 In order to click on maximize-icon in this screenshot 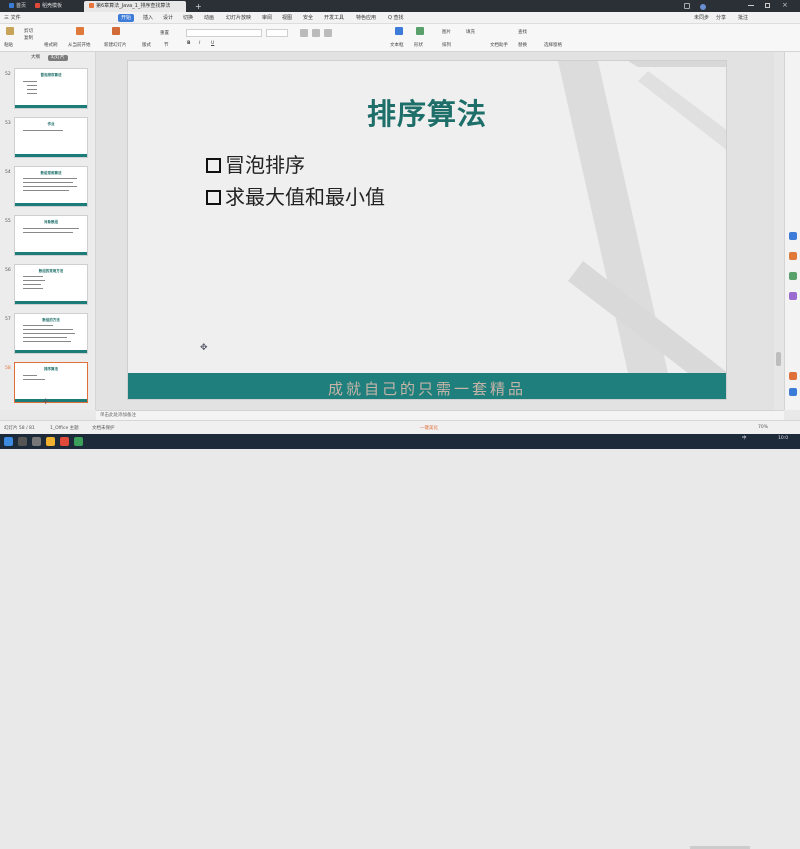, I will do `click(767, 5)`.